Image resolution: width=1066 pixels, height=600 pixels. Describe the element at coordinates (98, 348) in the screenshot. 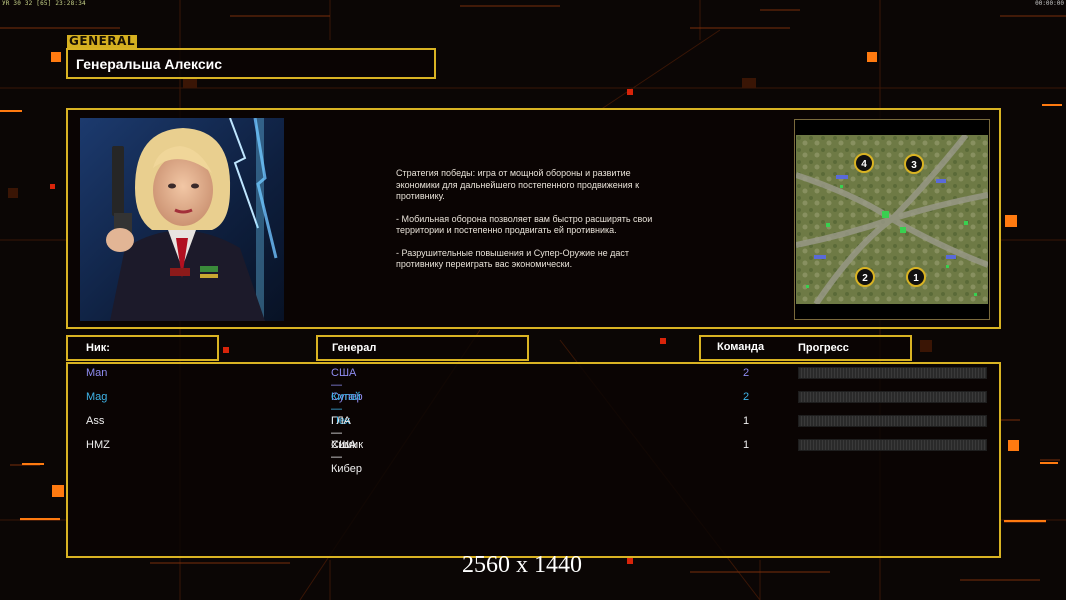

I see `nick-header-label: Ник:` at that location.